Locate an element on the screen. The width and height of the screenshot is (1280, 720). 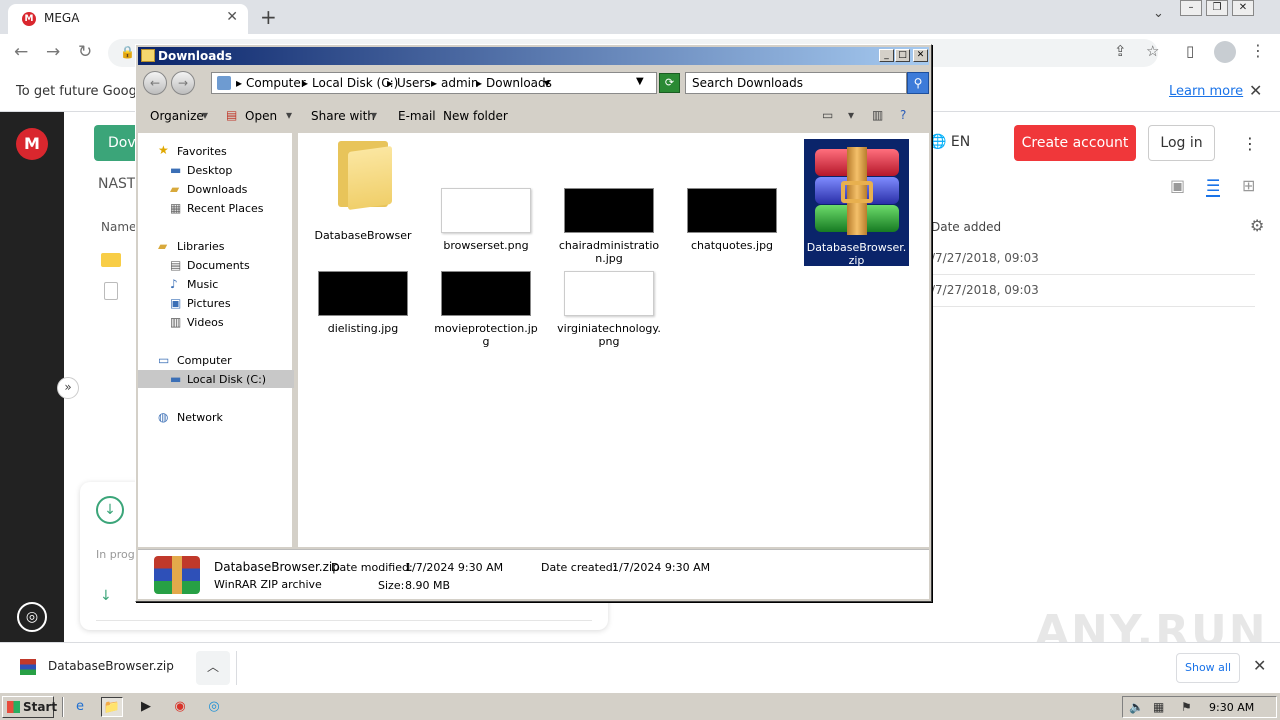
lock-icon: 🔒 is located at coordinates (127, 52).